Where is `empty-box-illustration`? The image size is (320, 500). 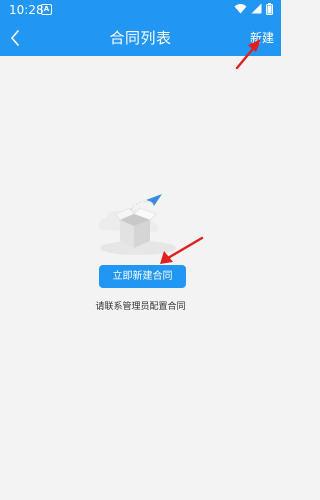
empty-box-illustration is located at coordinates (137, 224).